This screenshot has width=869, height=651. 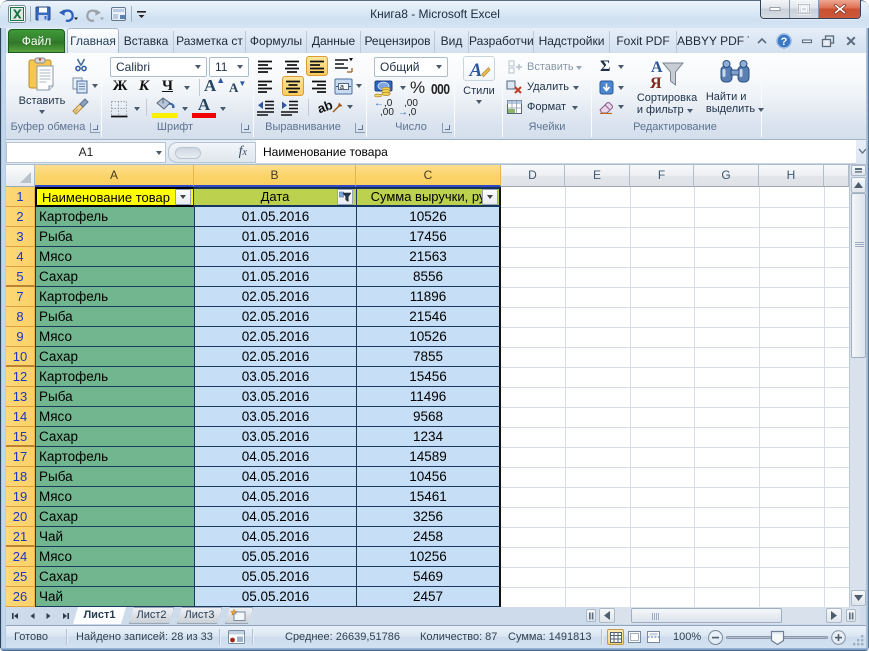 What do you see at coordinates (475, 70) in the screenshot?
I see `svg-text: A` at bounding box center [475, 70].